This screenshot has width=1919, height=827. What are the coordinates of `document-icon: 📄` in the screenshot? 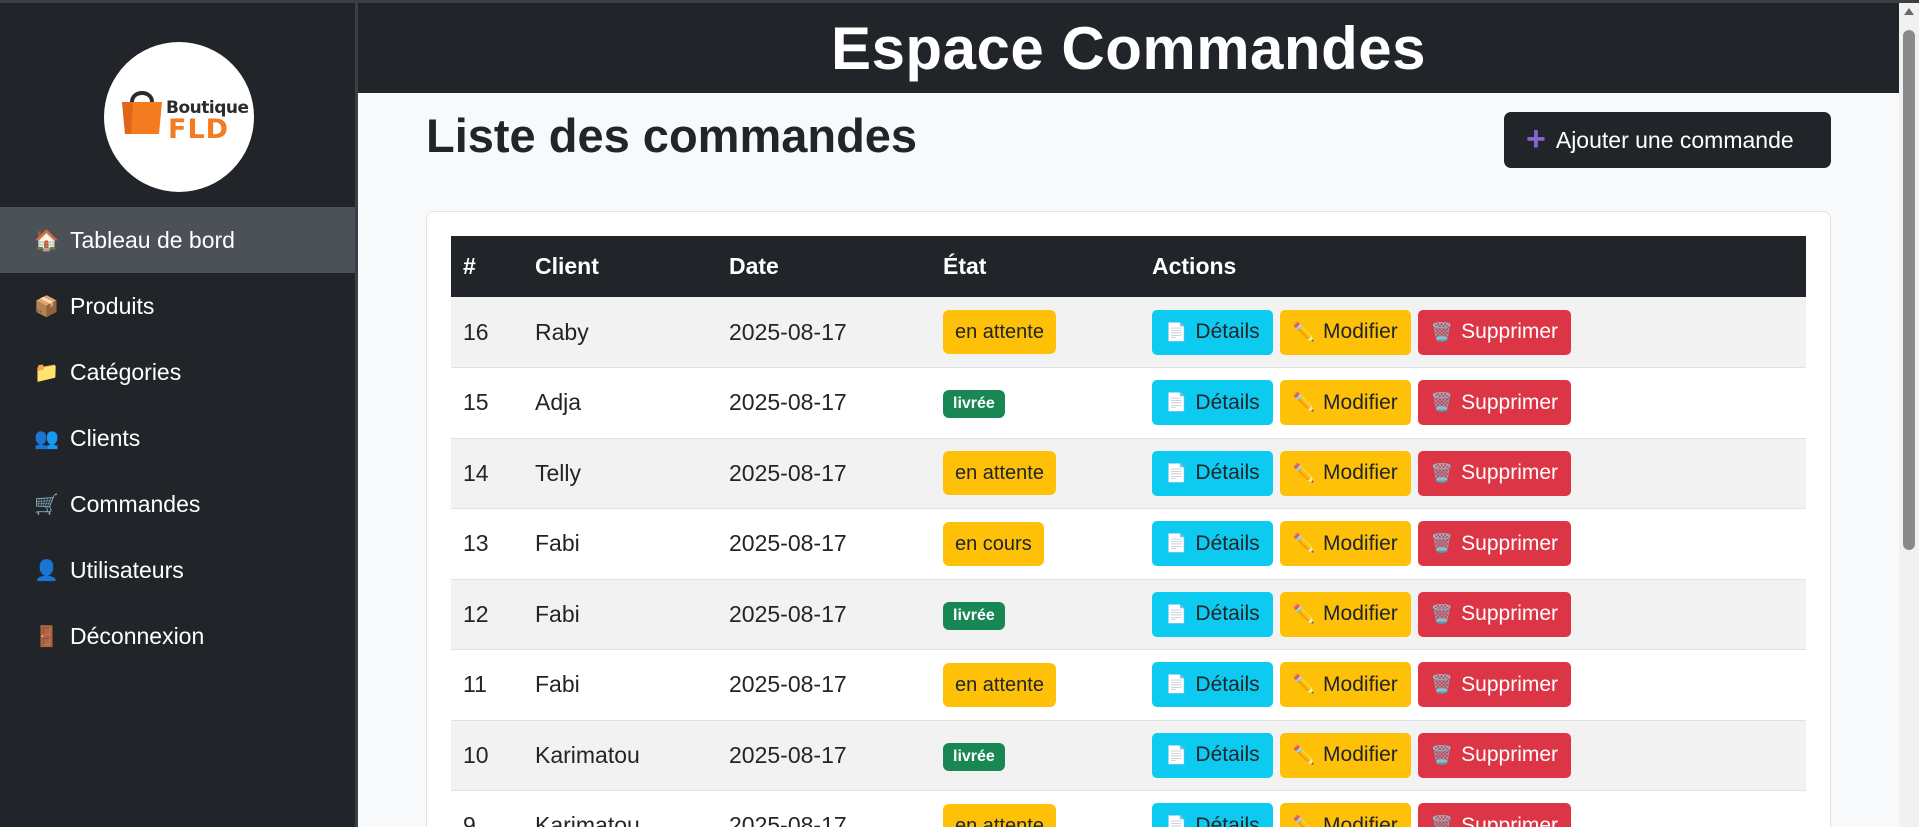 It's located at (1176, 402).